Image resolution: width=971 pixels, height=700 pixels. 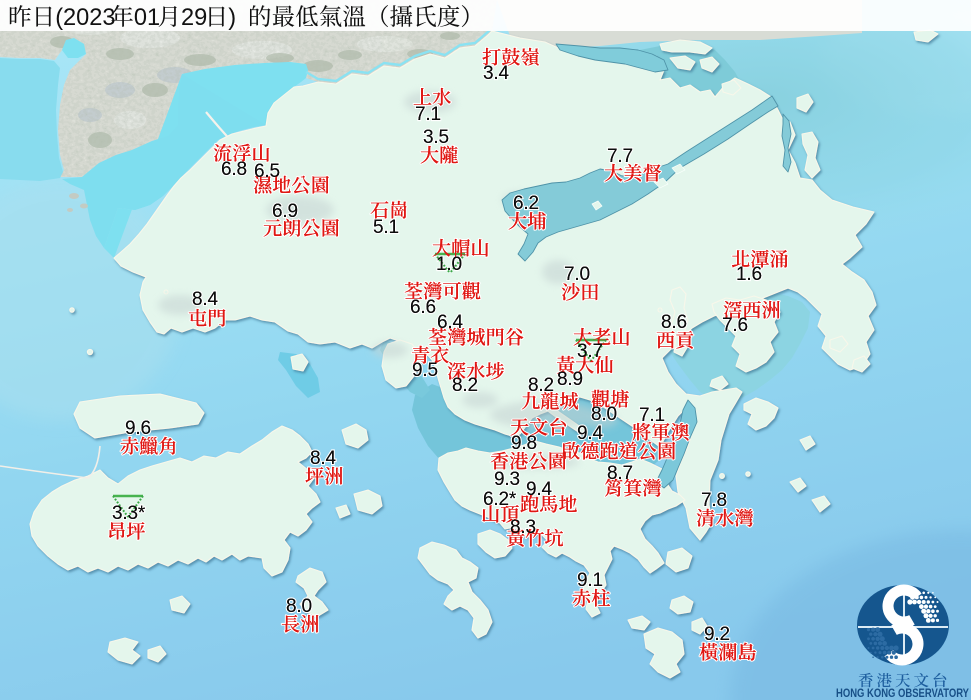 What do you see at coordinates (749, 274) in the screenshot?
I see `svg-text: 1.6` at bounding box center [749, 274].